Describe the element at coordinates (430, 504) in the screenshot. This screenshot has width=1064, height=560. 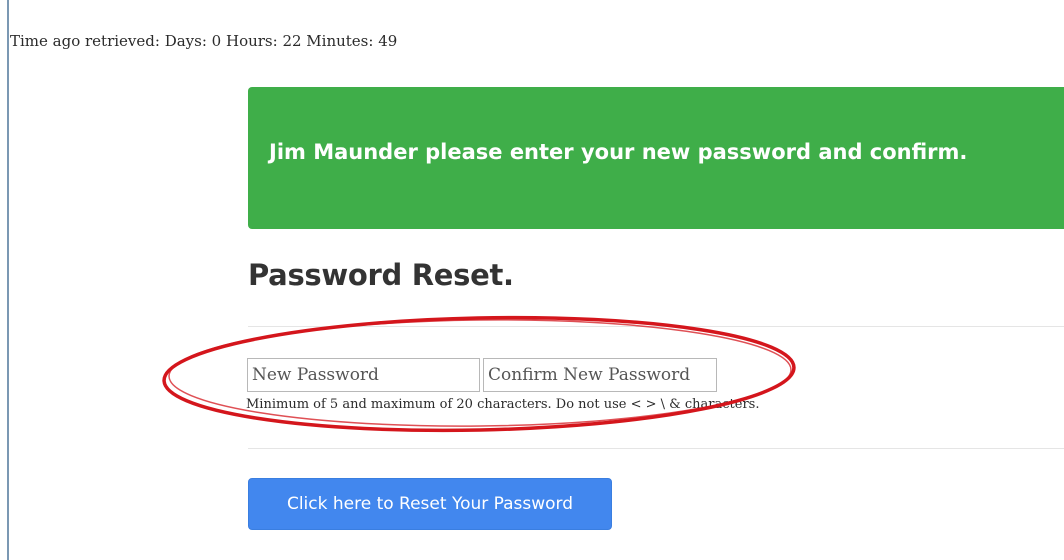
I see `reset-password-button: Click here to Reset Your Password` at that location.